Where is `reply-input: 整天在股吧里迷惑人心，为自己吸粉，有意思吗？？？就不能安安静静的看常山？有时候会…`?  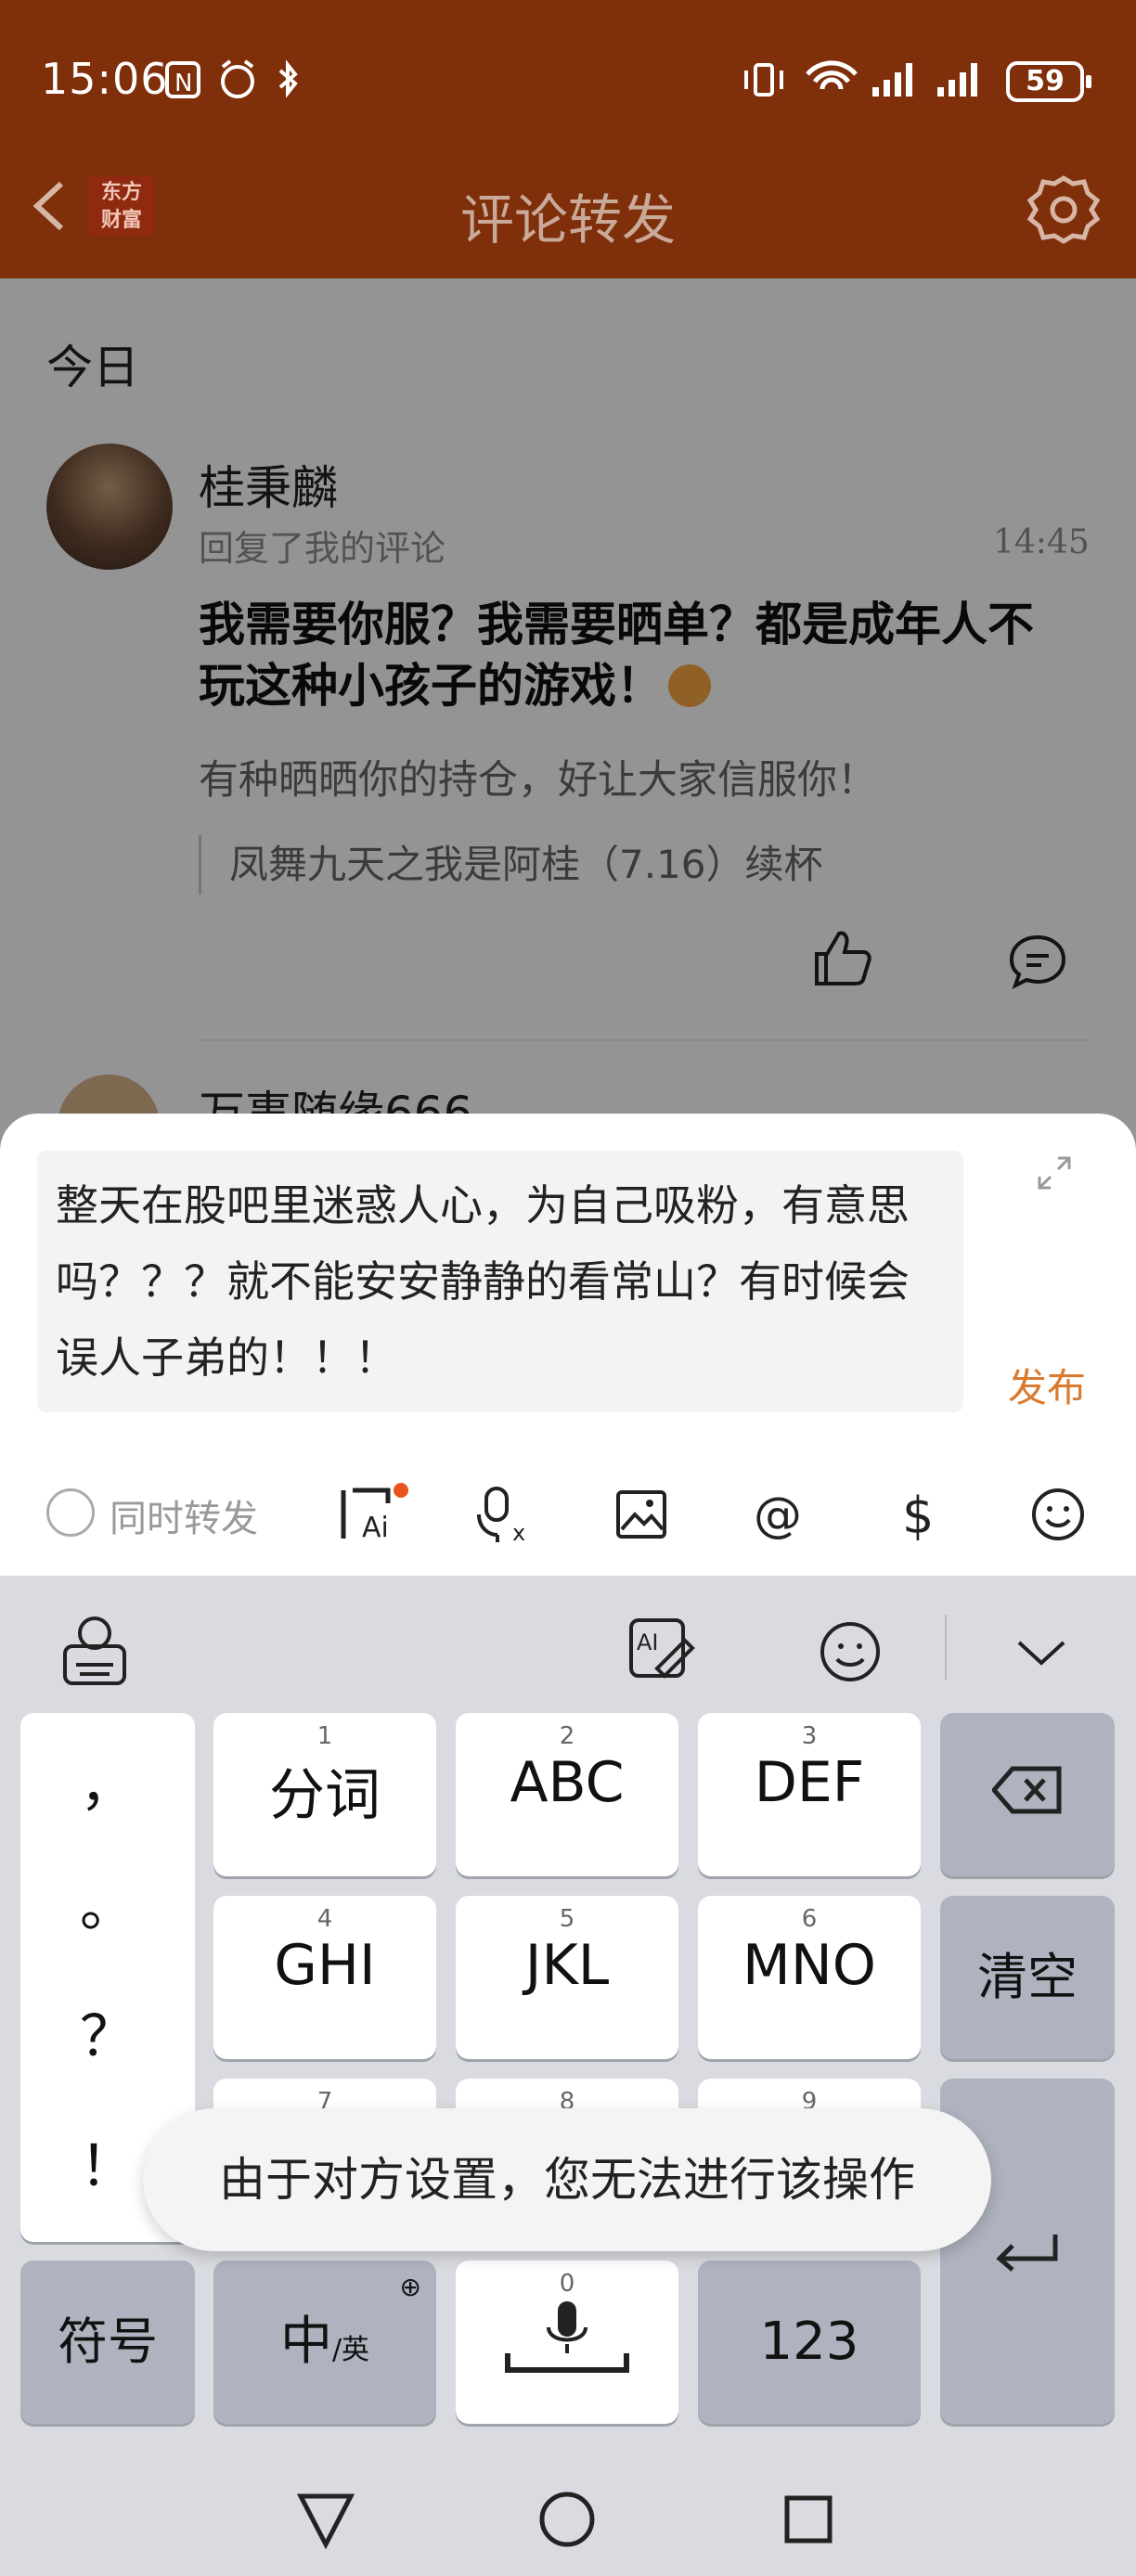
reply-input: 整天在股吧里迷惑人心，为自己吸粉，有意思吗？？？就不能安安静静的看常山？有时候会… is located at coordinates (500, 1281).